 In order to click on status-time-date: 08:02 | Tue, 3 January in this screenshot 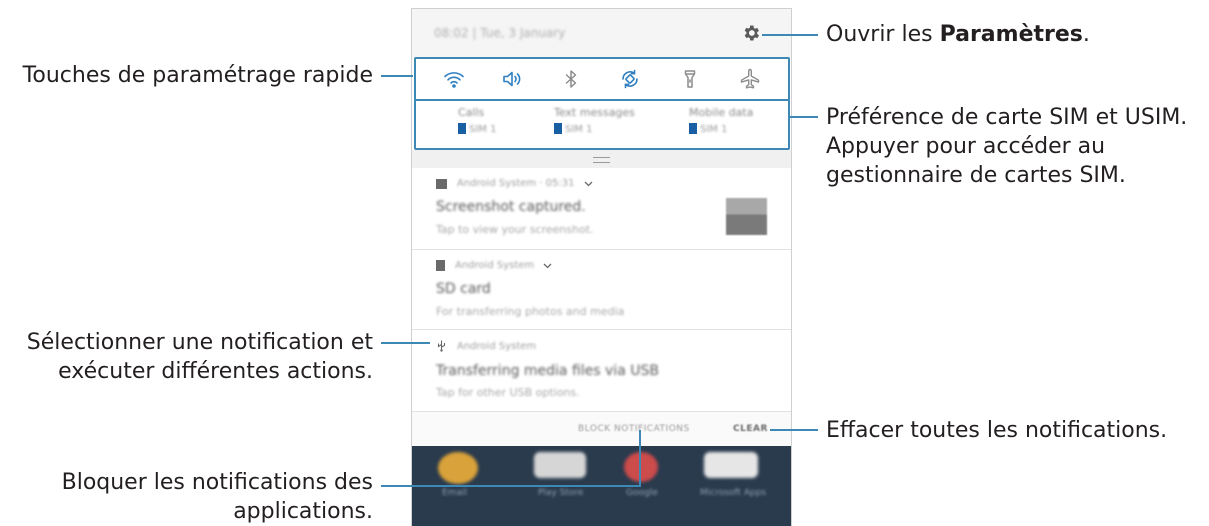, I will do `click(500, 33)`.